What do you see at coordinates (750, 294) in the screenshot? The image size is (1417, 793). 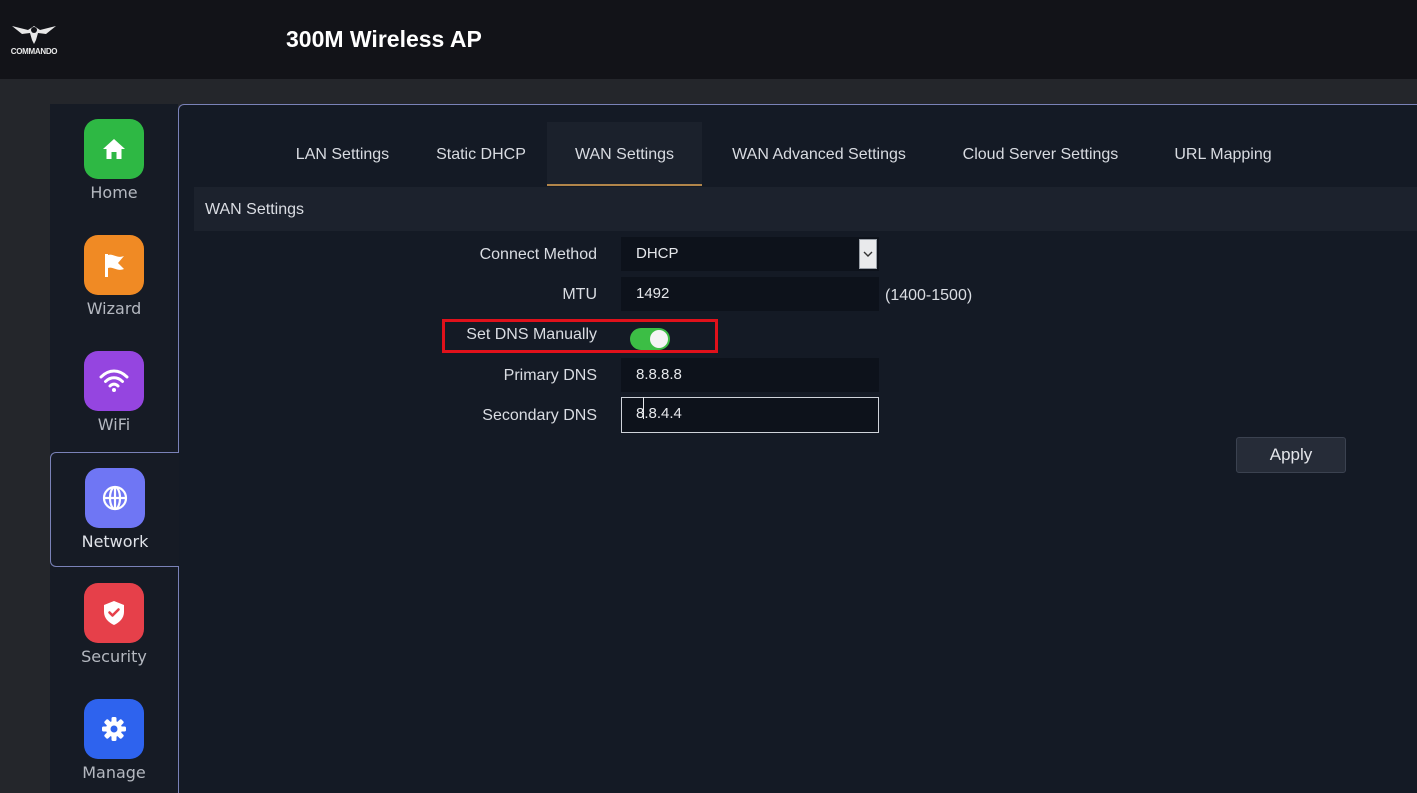 I see `mtu-input: 1492` at bounding box center [750, 294].